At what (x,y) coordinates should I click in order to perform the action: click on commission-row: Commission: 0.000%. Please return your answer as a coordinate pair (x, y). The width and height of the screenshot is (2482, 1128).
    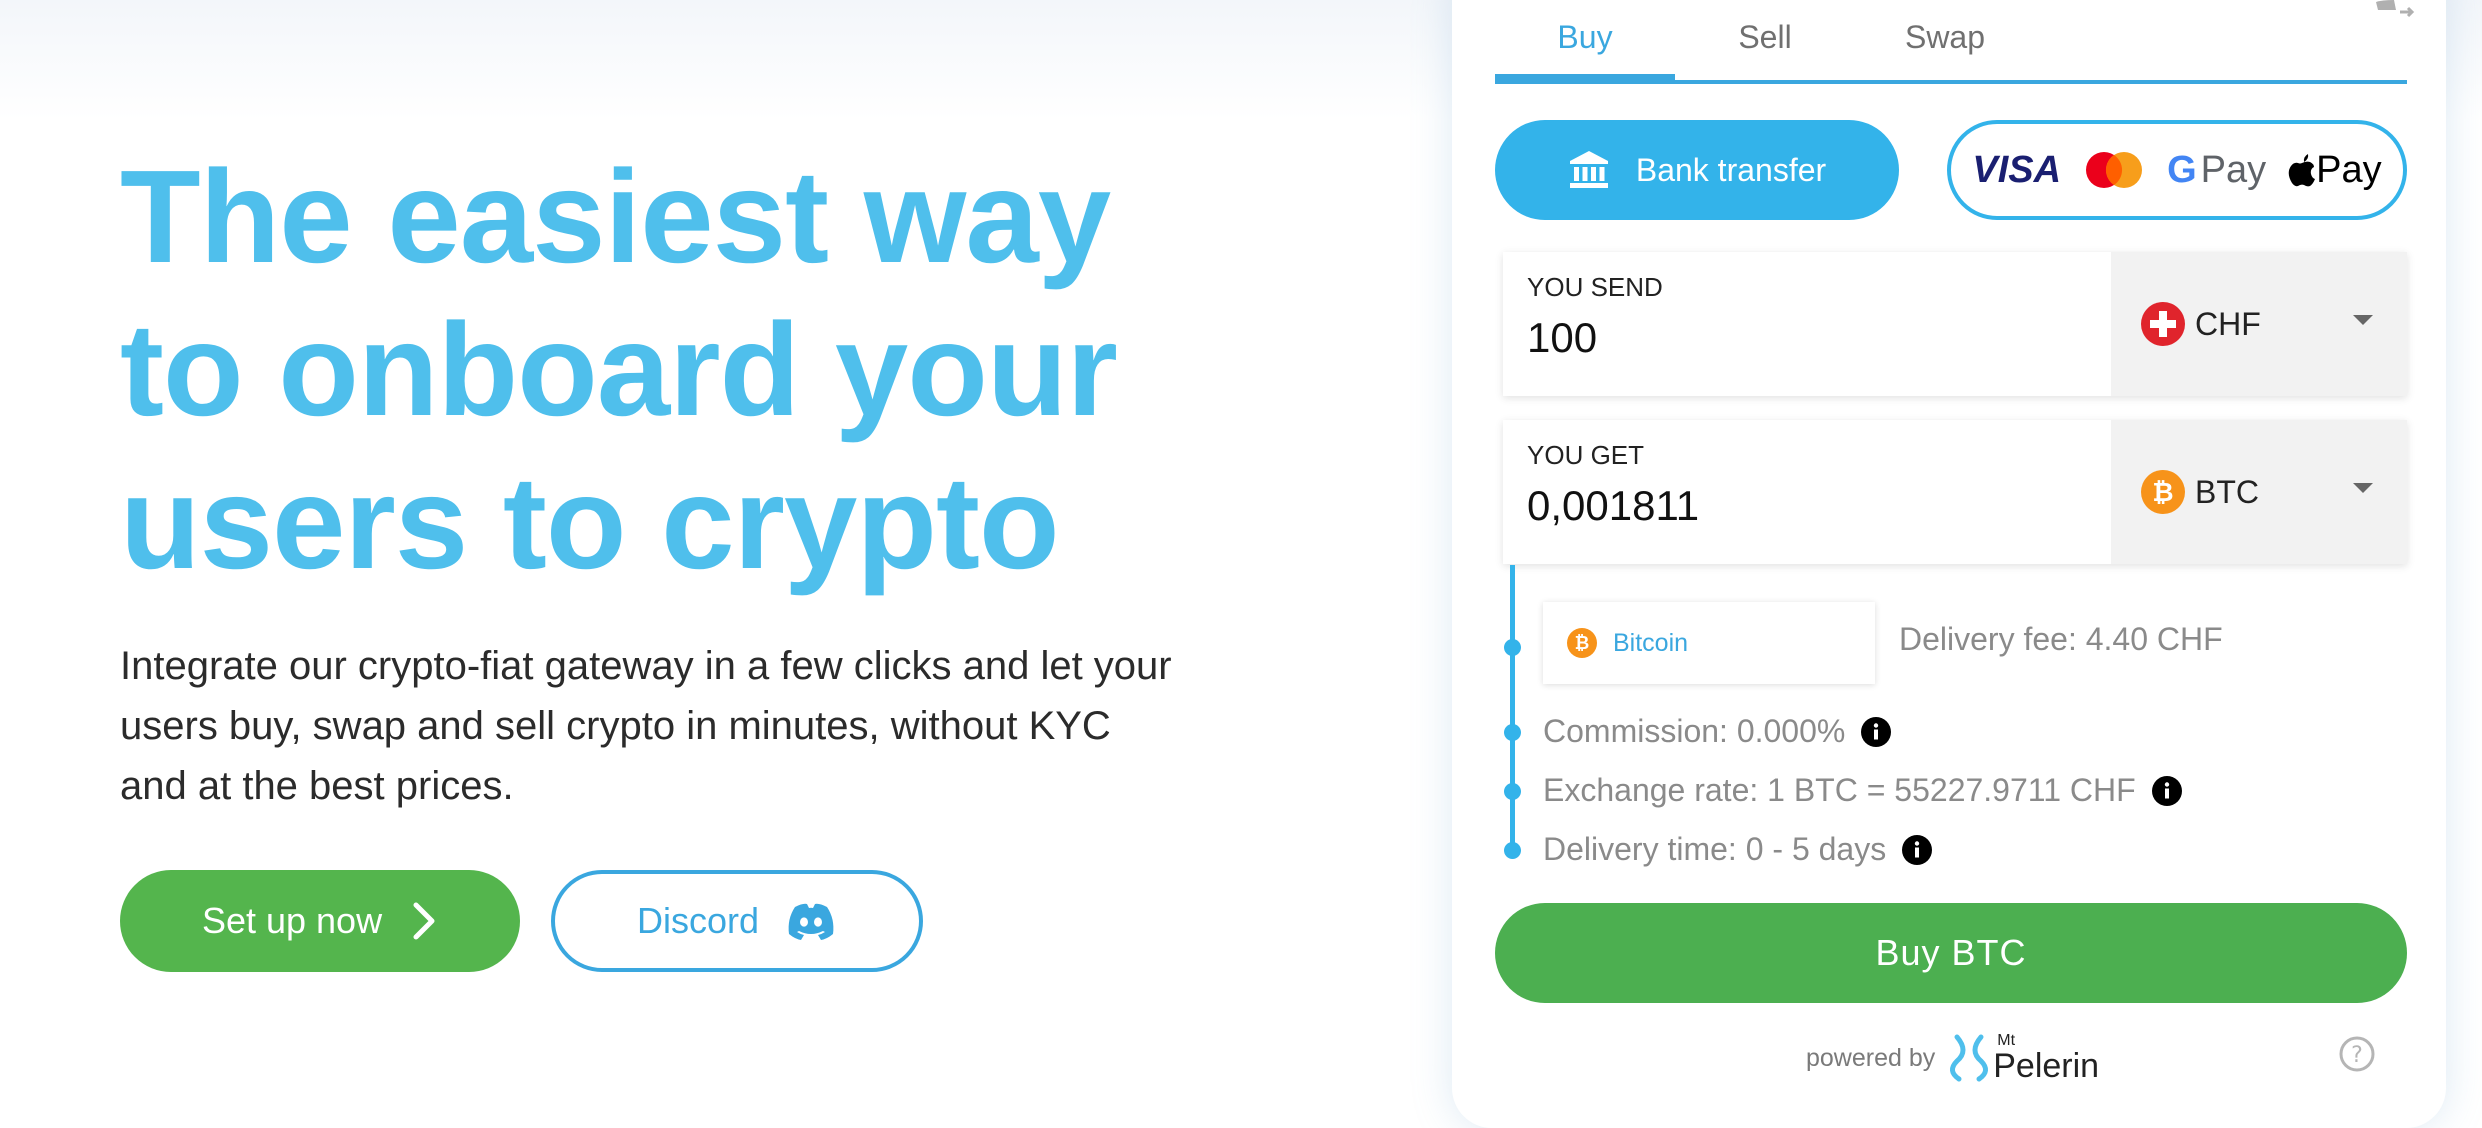
    Looking at the image, I should click on (1717, 731).